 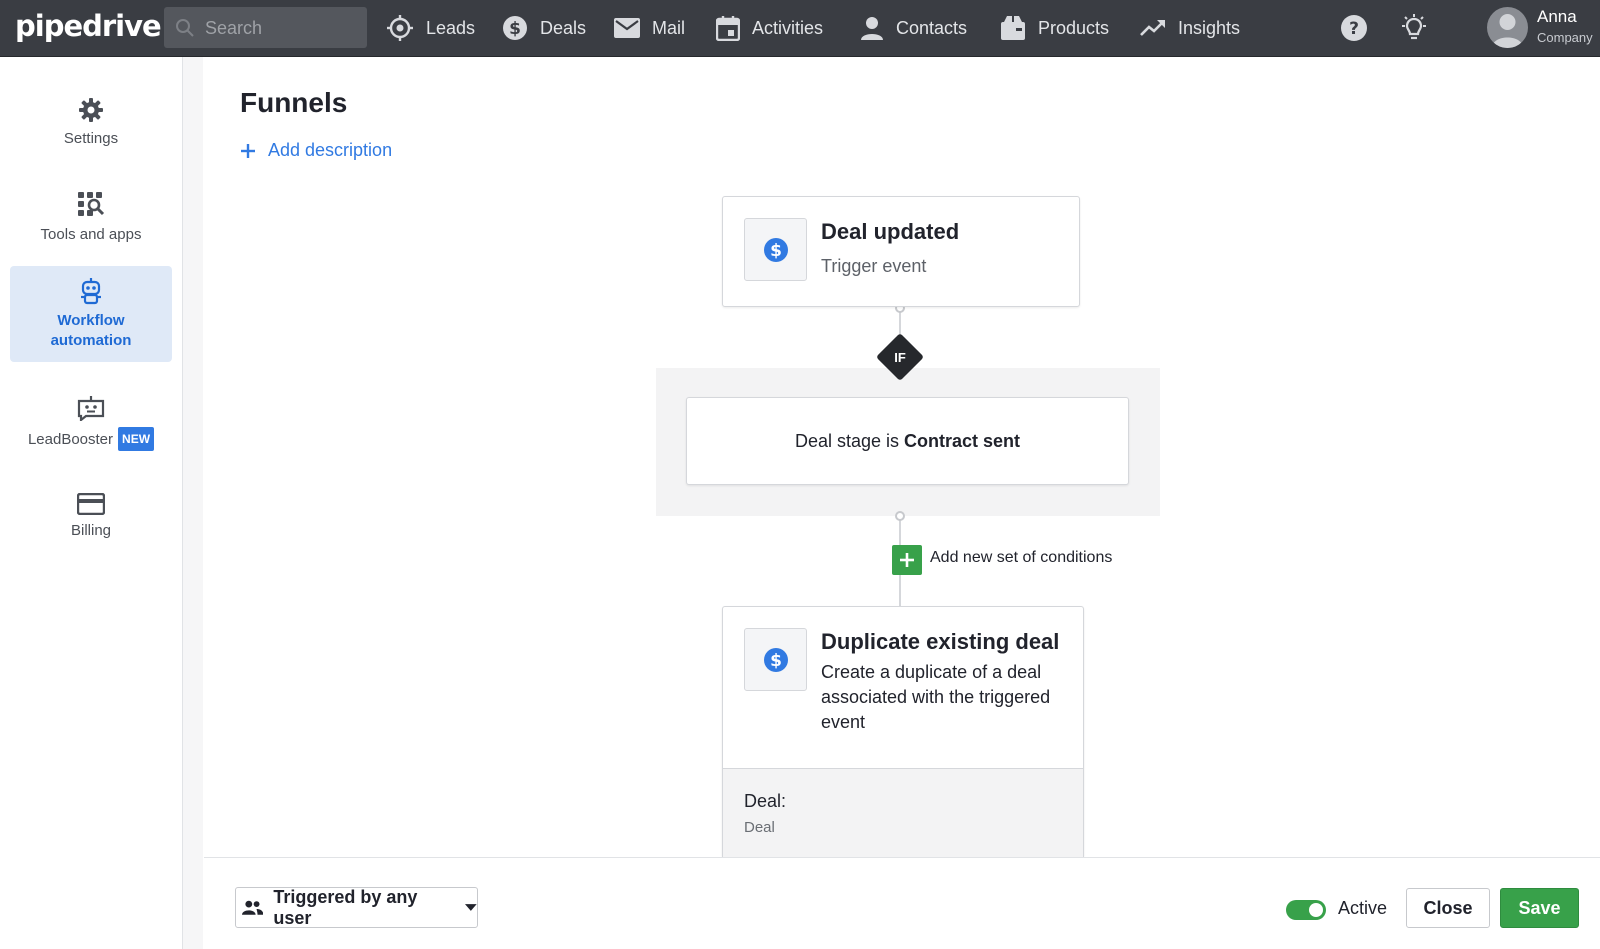 What do you see at coordinates (91, 291) in the screenshot?
I see `robot-icon` at bounding box center [91, 291].